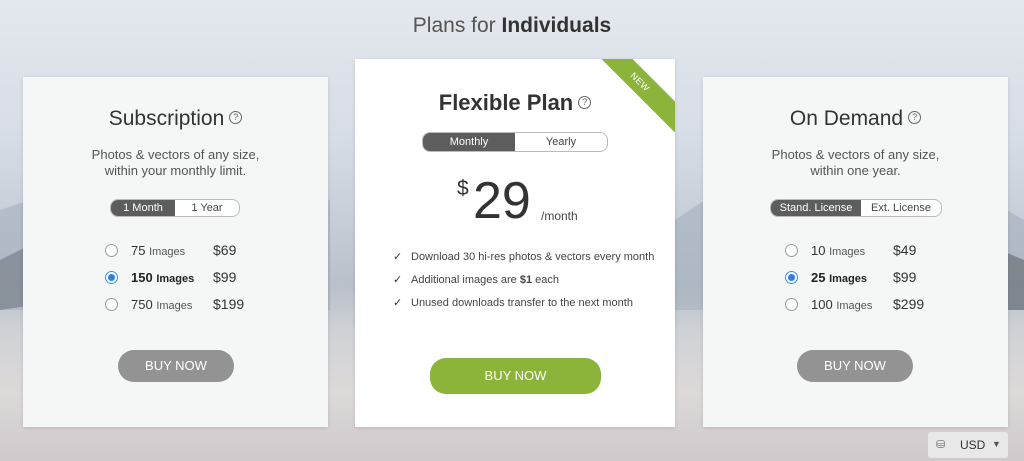 Image resolution: width=1024 pixels, height=461 pixels. I want to click on toggle-1-year: 1 Year, so click(207, 208).